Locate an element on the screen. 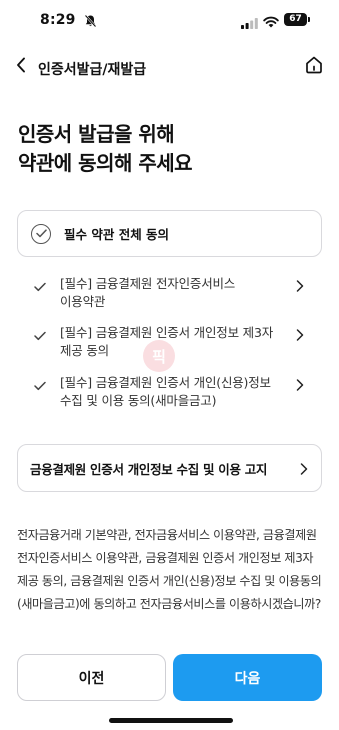 The width and height of the screenshot is (339, 730). watermark-logo: 픽 is located at coordinates (159, 356).